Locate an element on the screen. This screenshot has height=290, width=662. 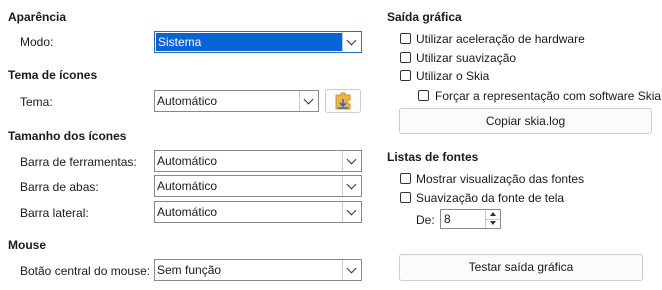
mode-label: Modo: is located at coordinates (37, 42).